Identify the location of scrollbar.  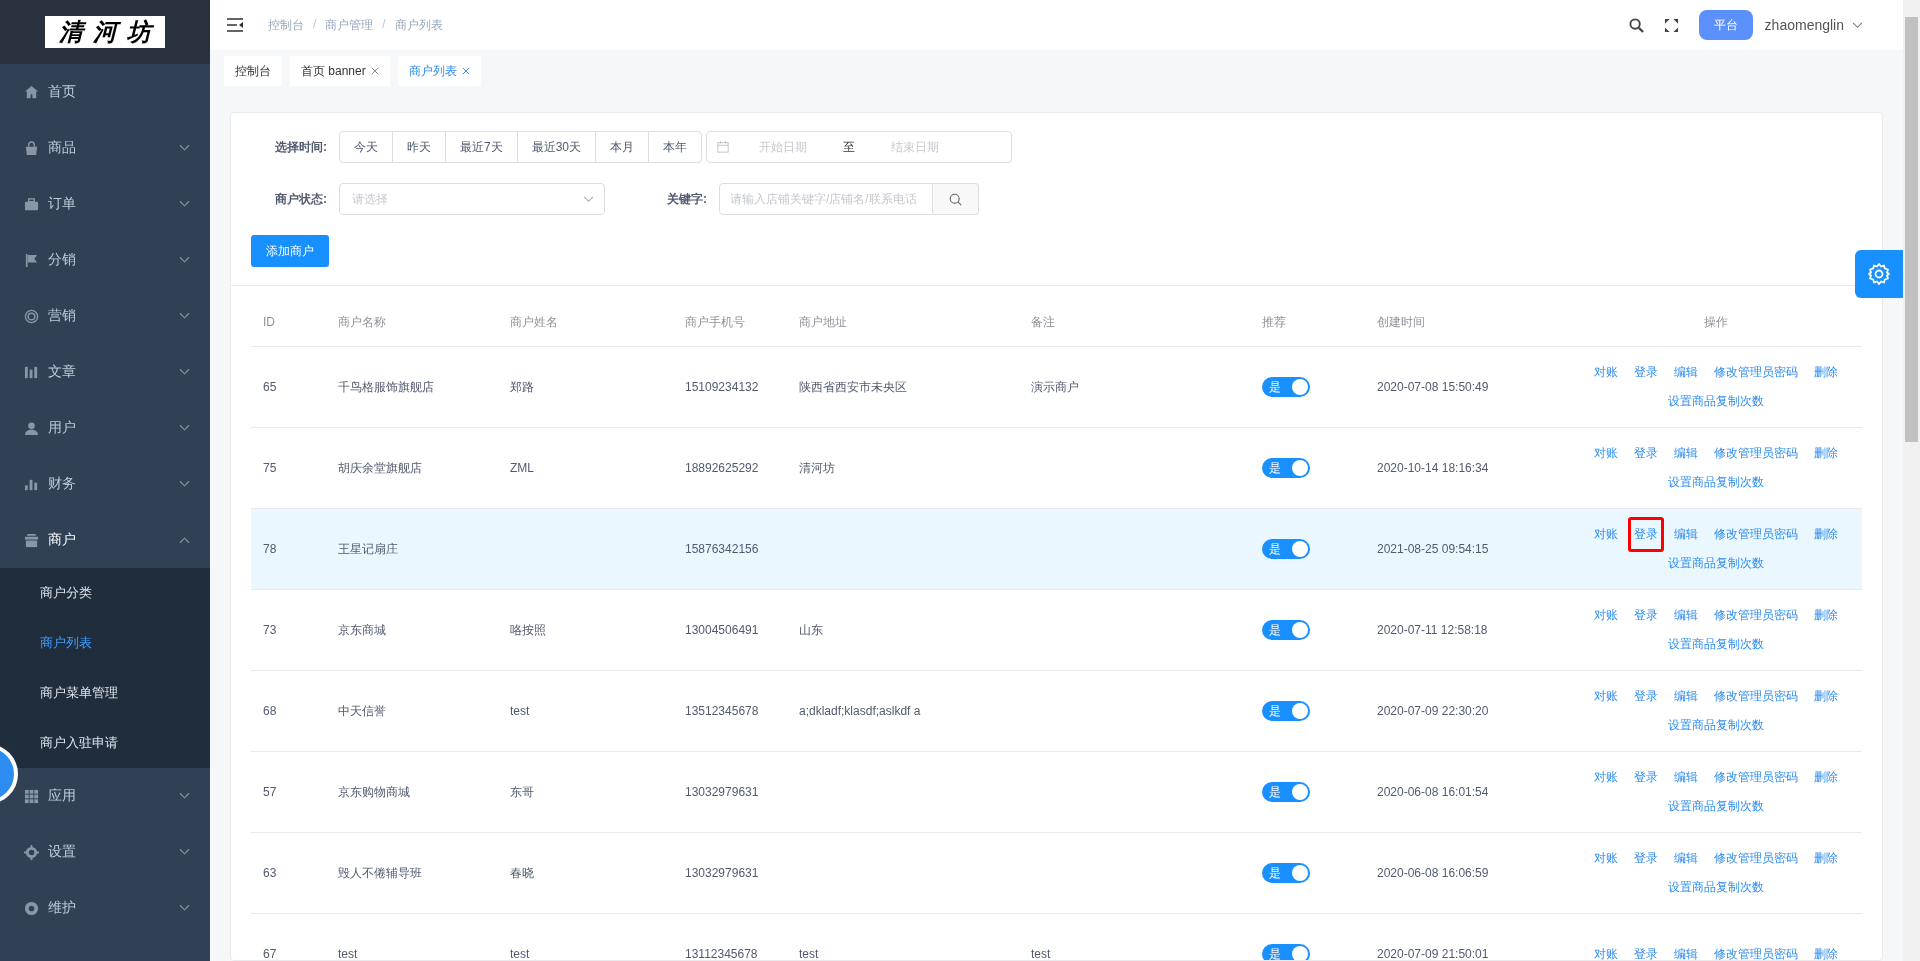
(1911, 480).